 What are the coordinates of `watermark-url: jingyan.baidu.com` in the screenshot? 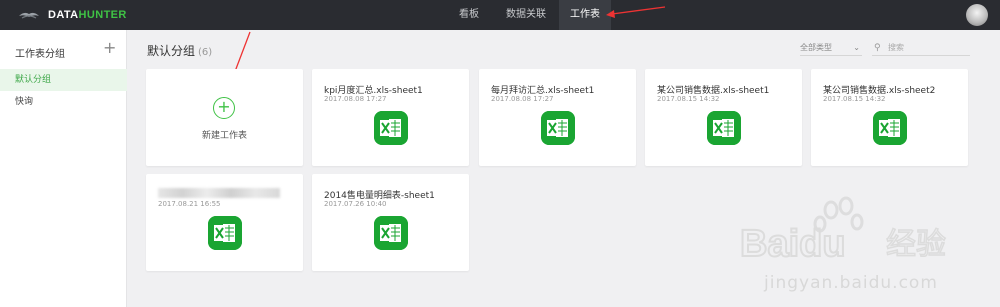 It's located at (850, 283).